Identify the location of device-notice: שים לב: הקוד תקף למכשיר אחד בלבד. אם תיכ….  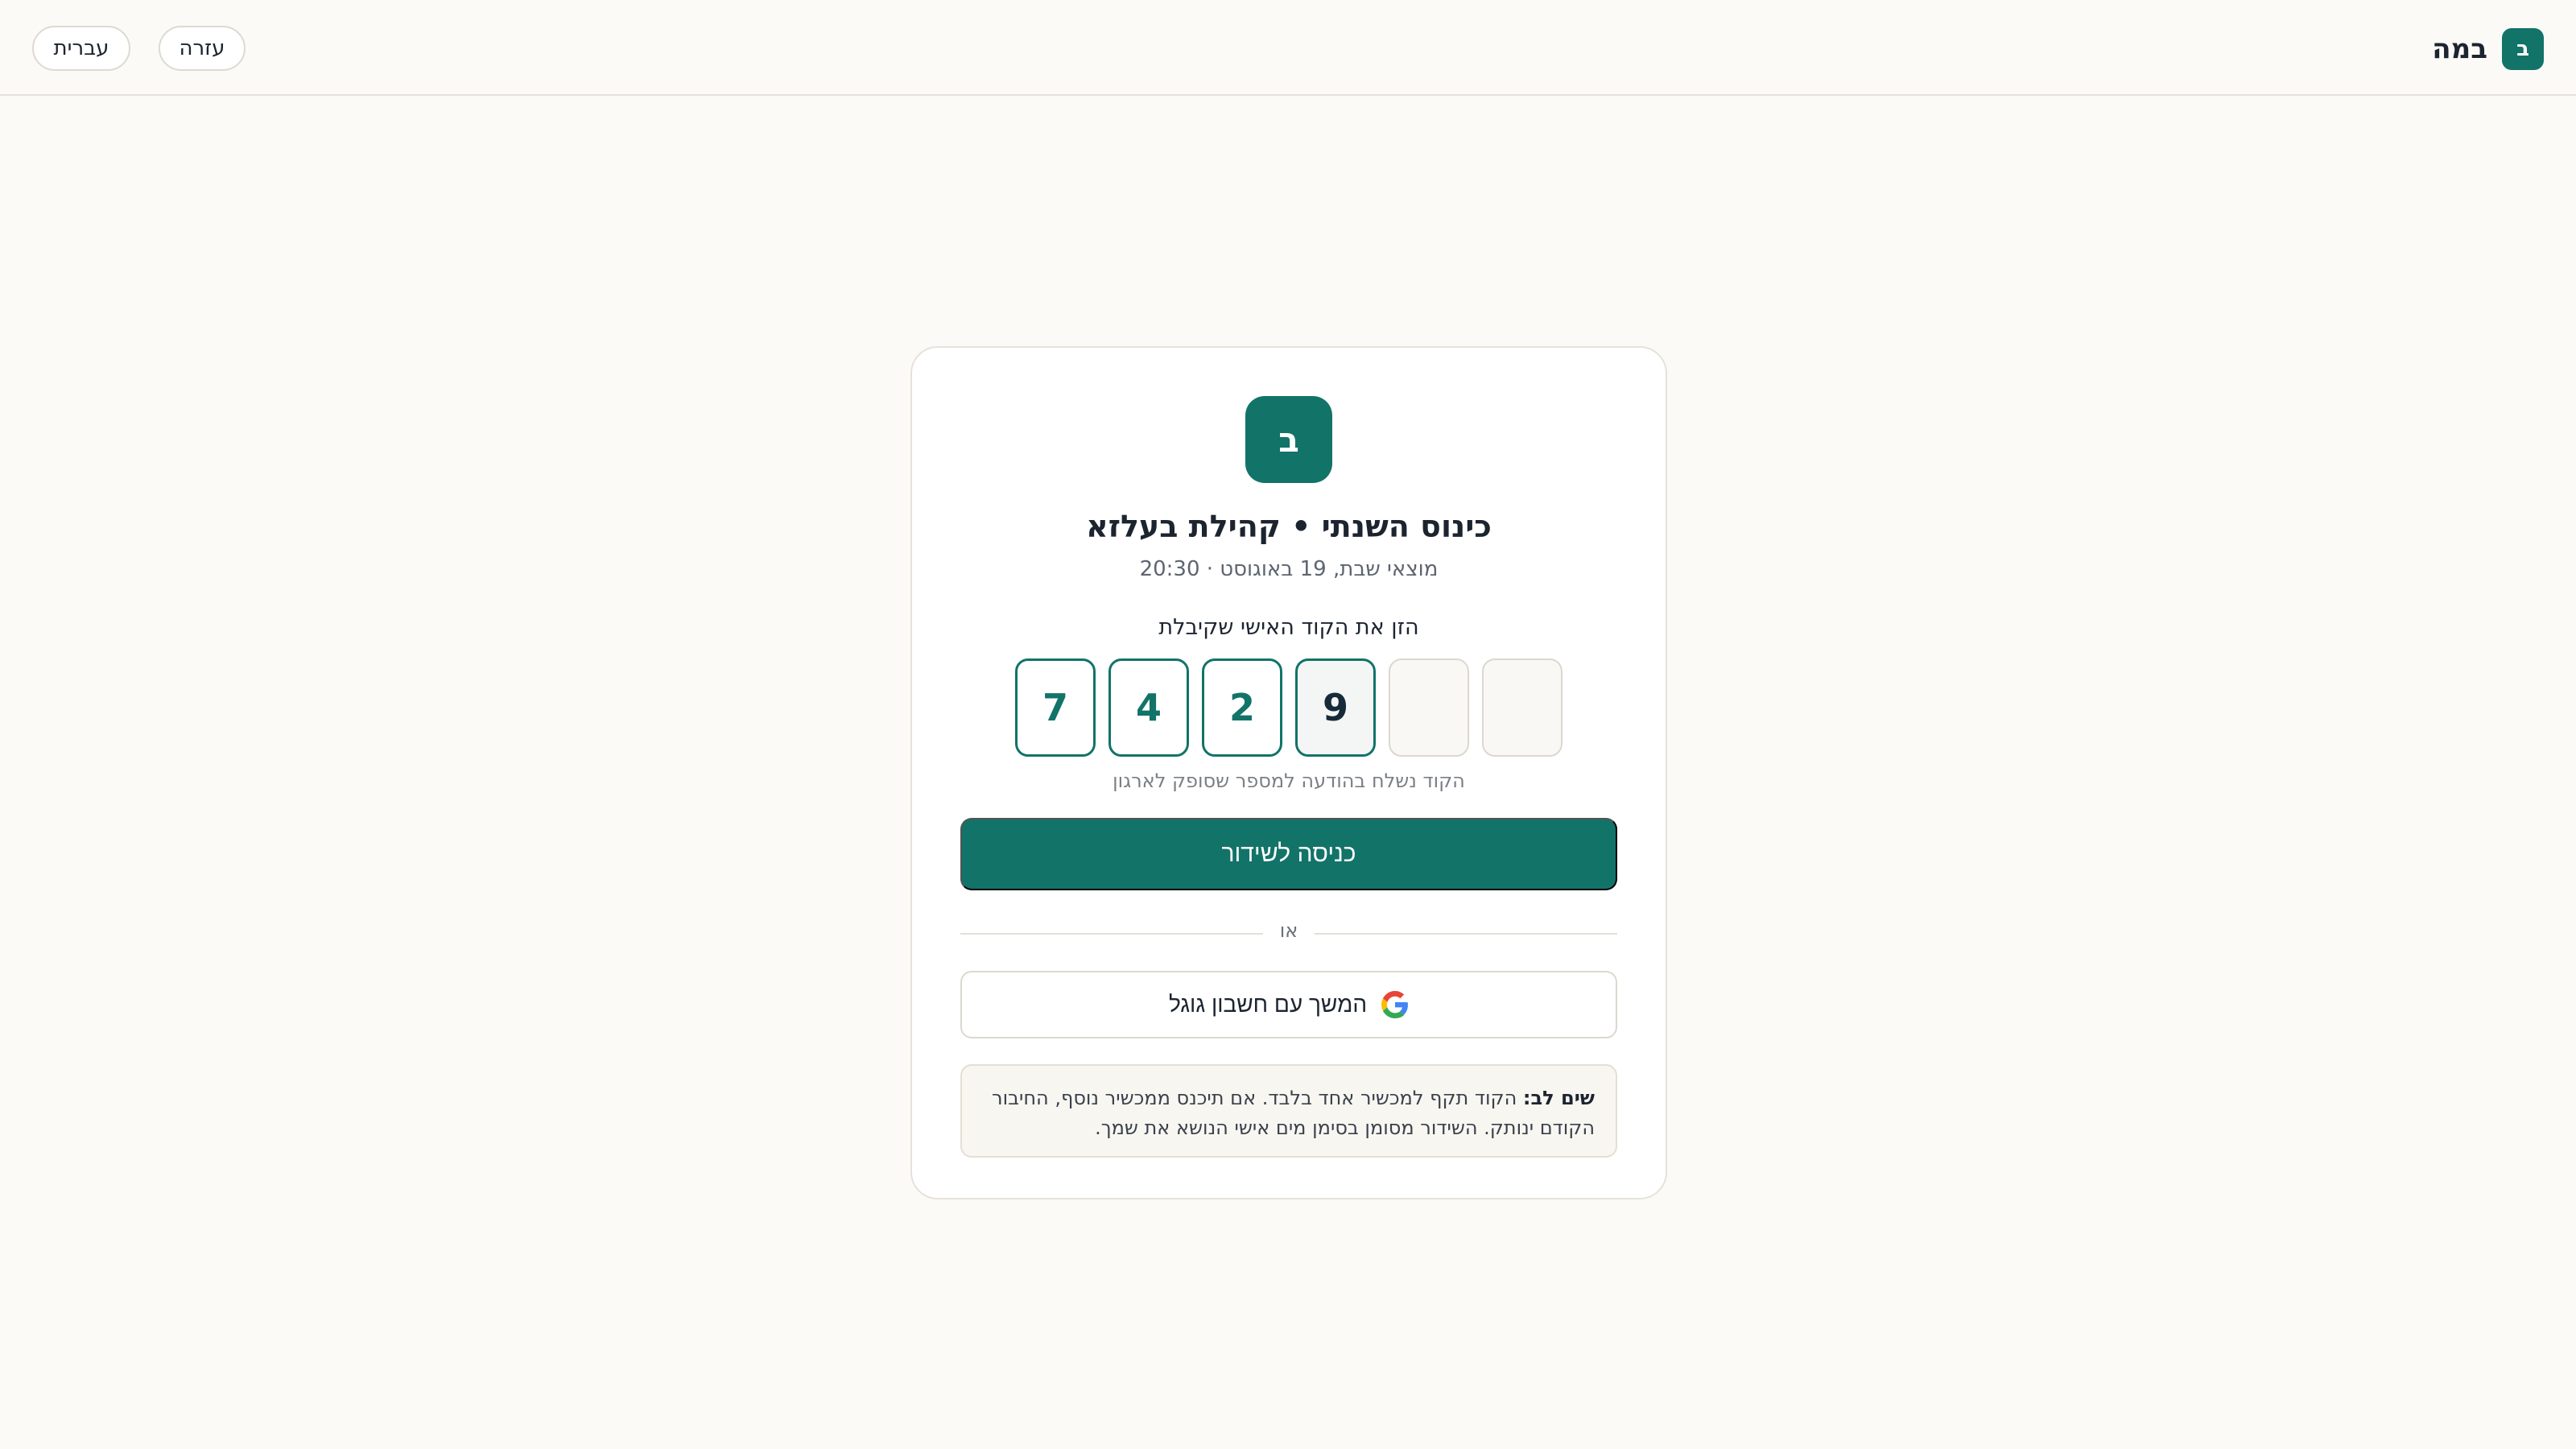
(1288, 1111).